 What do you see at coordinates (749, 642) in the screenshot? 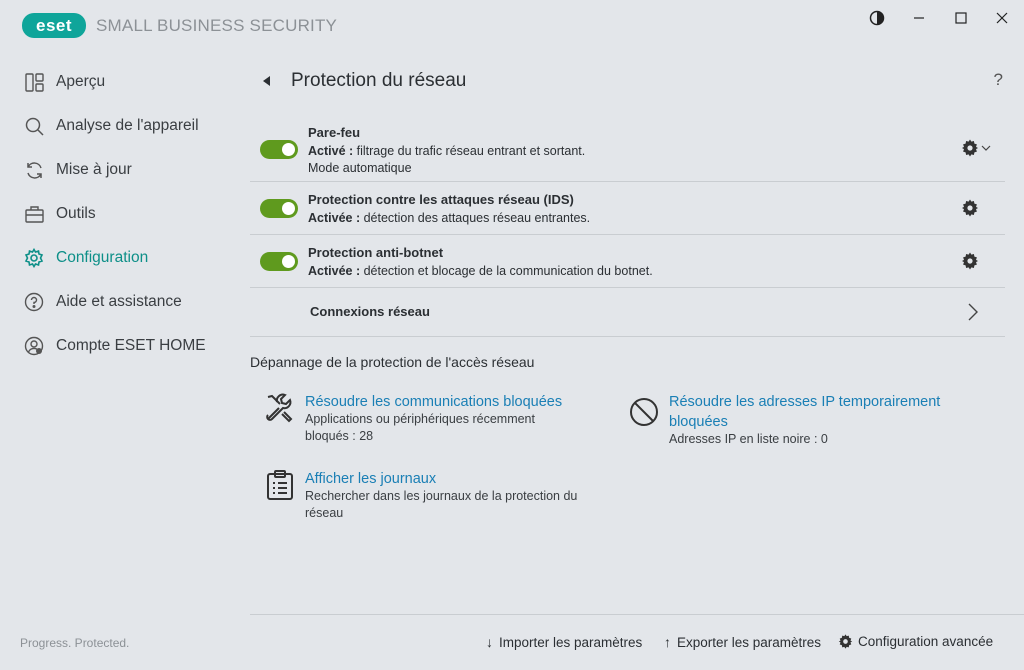
I see `export-label: Exporter les paramètres` at bounding box center [749, 642].